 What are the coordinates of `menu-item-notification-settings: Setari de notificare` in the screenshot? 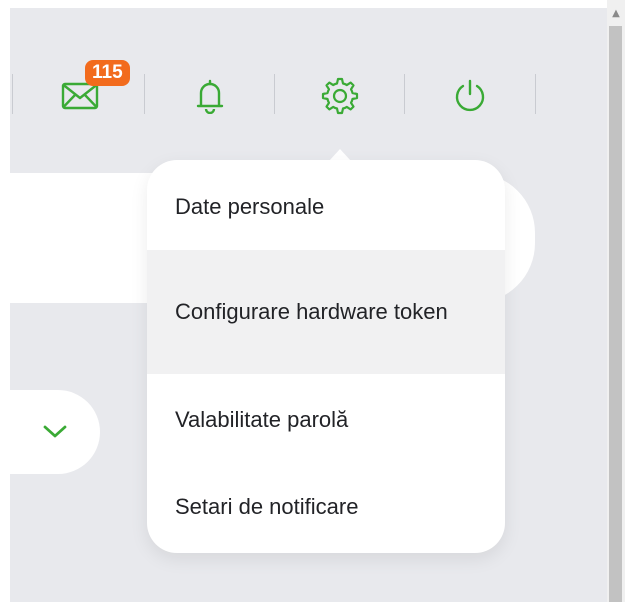 It's located at (326, 507).